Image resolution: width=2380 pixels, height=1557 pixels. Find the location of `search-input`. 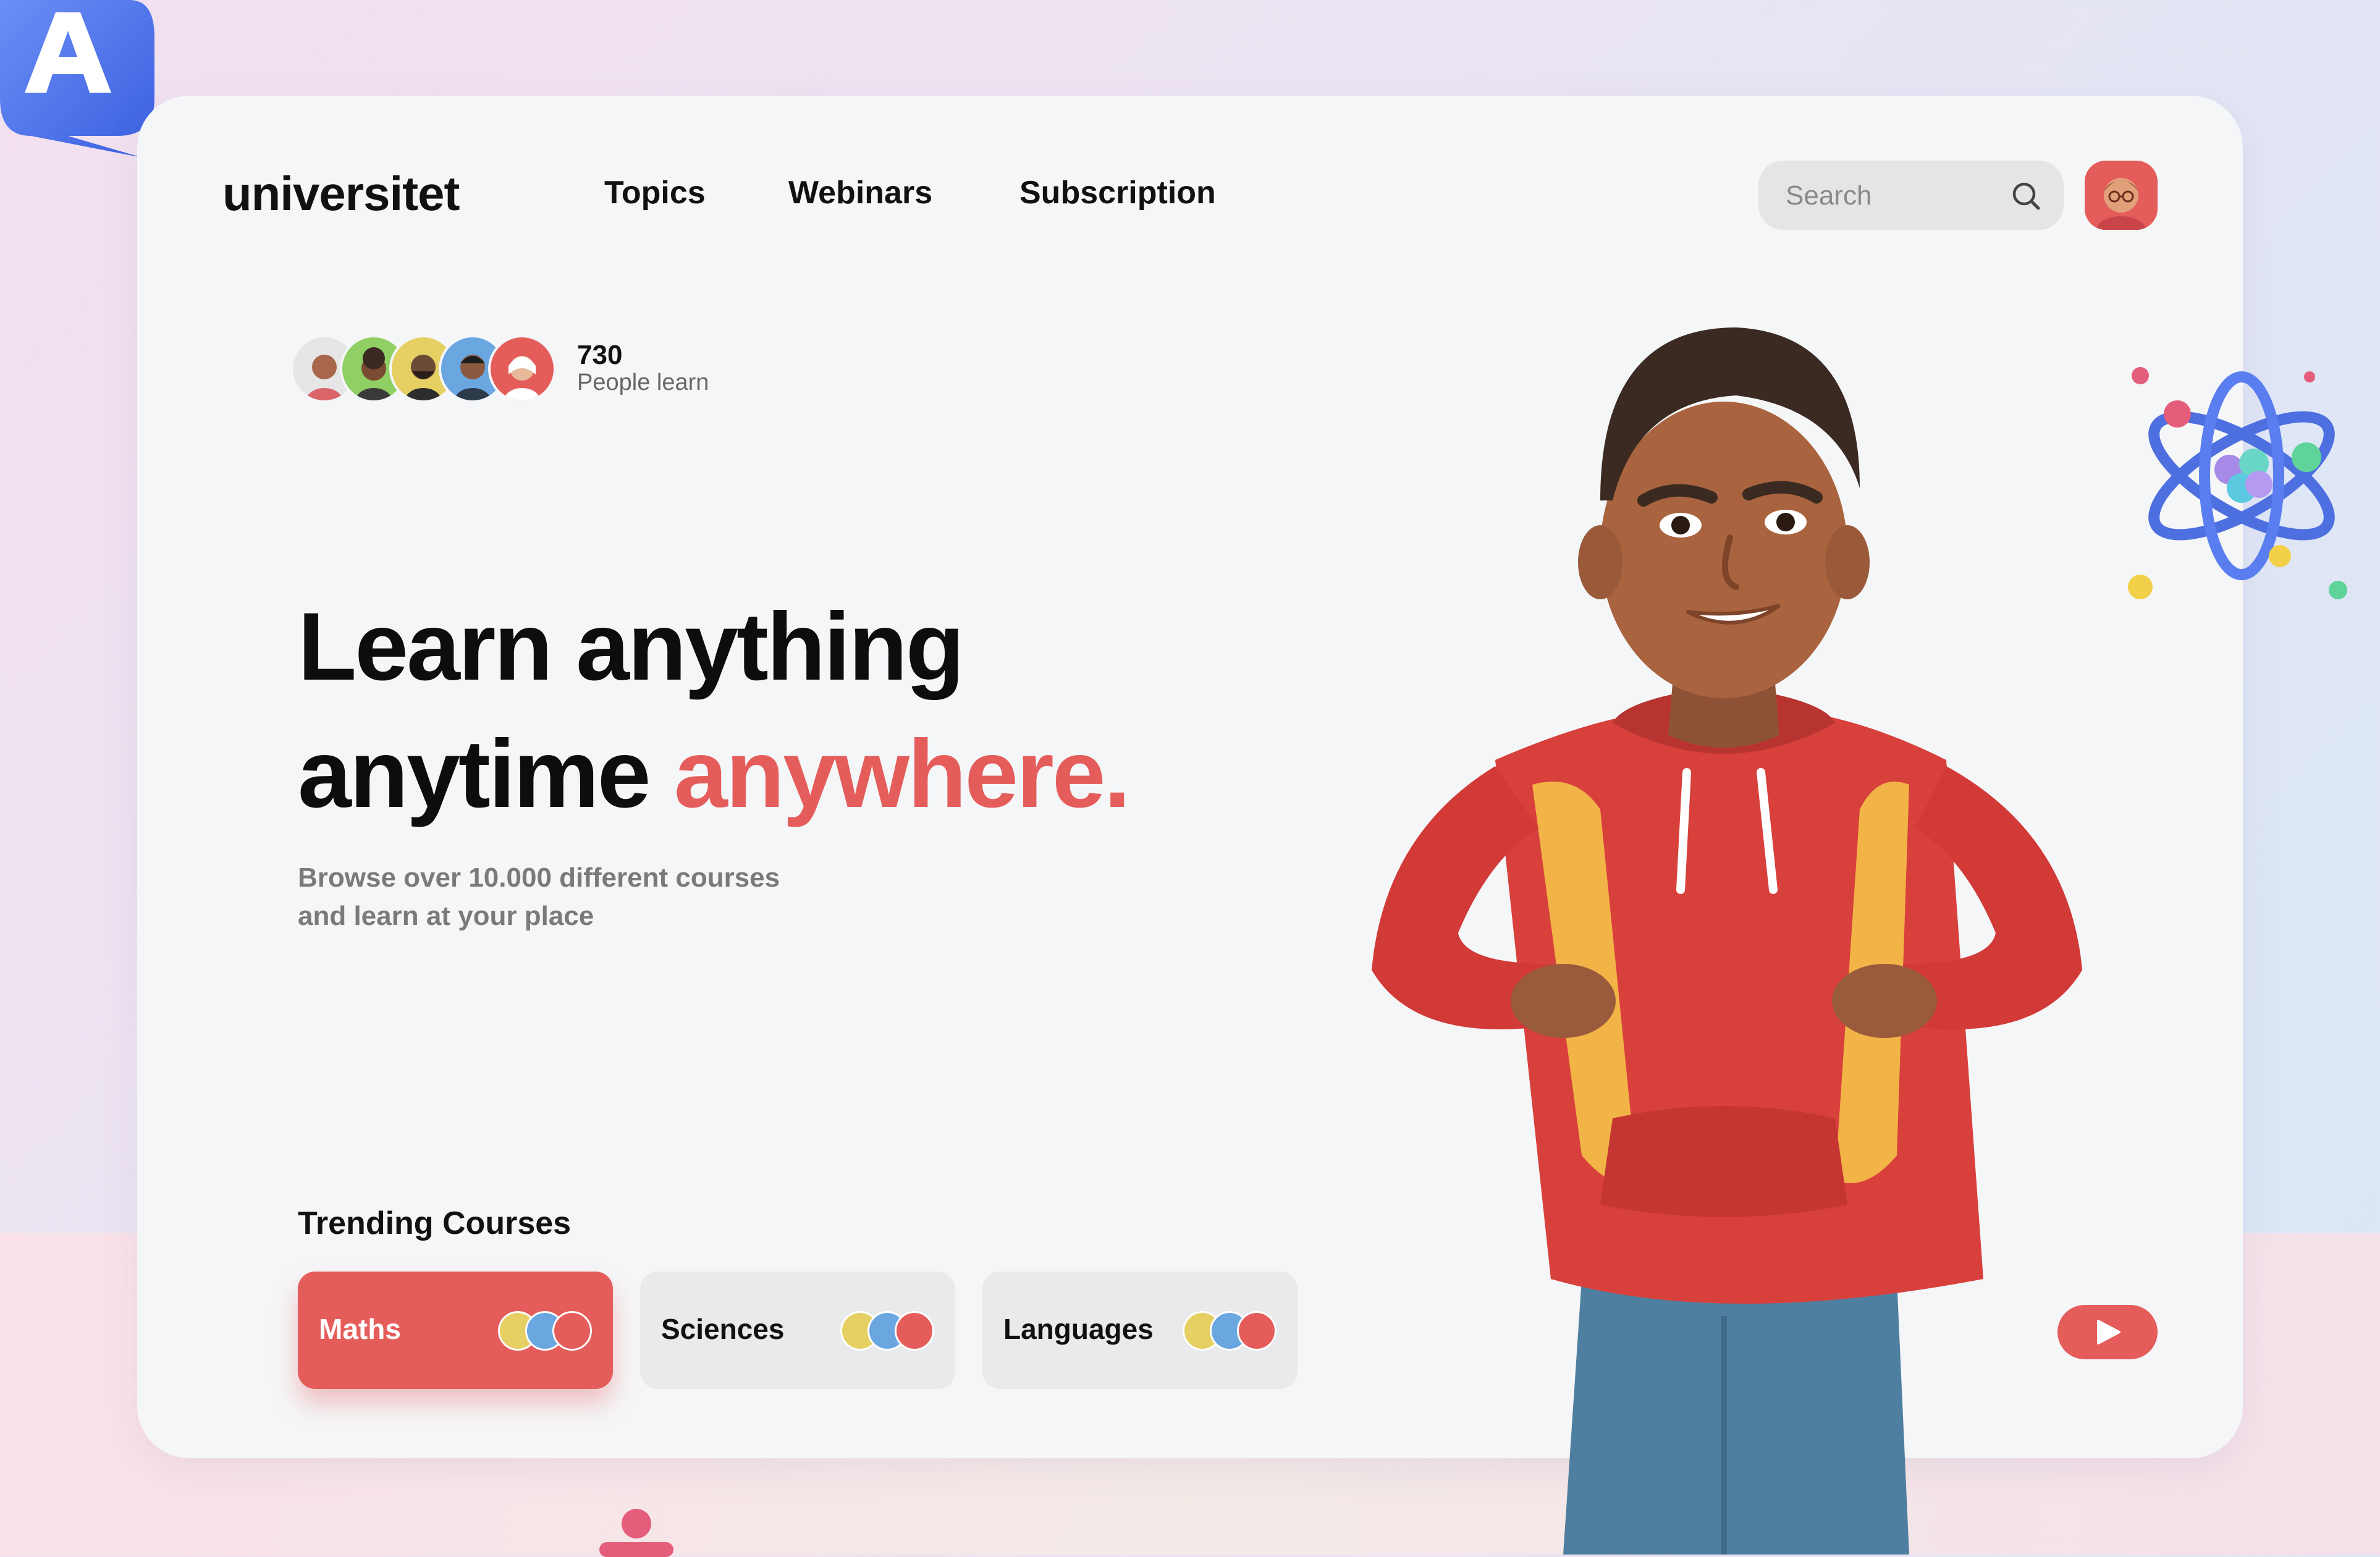

search-input is located at coordinates (1890, 196).